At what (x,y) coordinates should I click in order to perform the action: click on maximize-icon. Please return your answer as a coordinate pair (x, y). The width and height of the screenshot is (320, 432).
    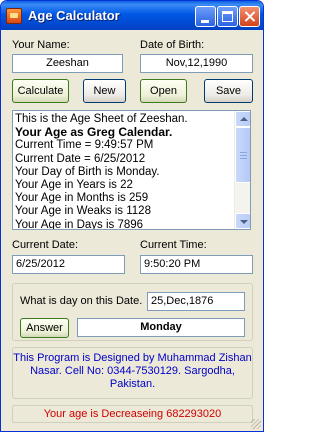
    Looking at the image, I should click on (227, 16).